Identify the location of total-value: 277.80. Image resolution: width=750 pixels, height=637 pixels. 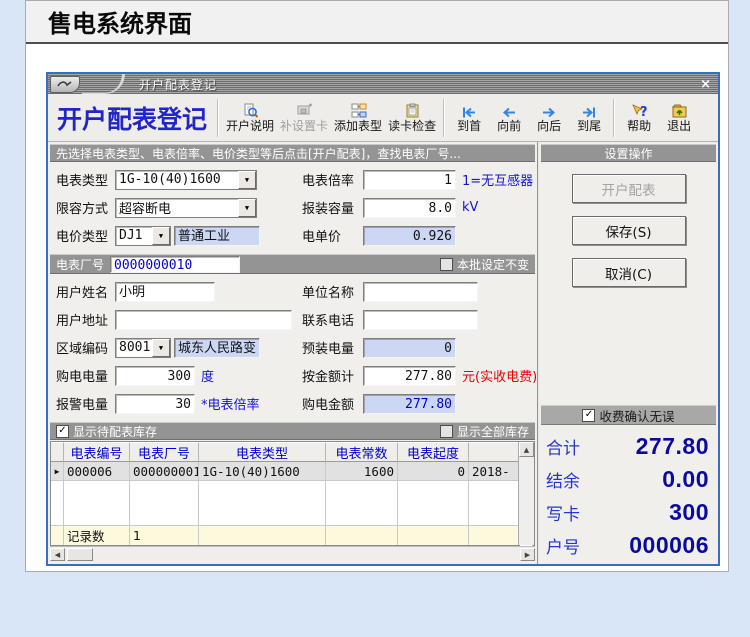
(672, 446).